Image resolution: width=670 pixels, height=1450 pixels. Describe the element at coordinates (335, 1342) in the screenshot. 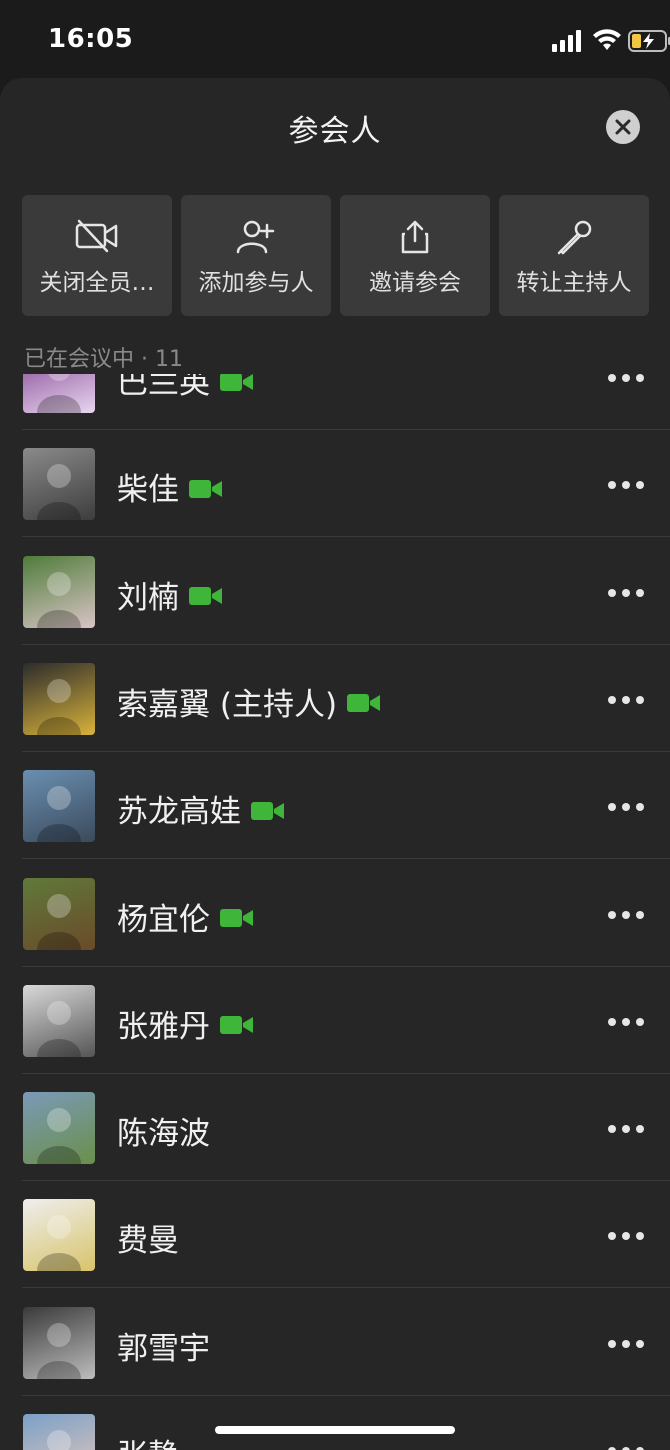

I see `participant-row: 郭雪宇` at that location.